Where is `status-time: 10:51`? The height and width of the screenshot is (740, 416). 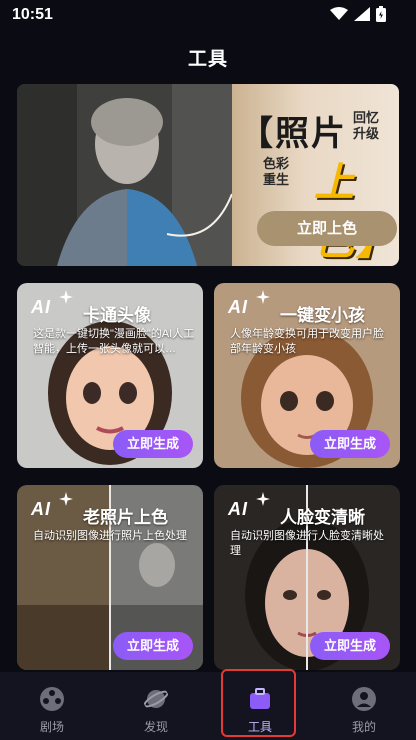
status-time: 10:51 is located at coordinates (32, 14).